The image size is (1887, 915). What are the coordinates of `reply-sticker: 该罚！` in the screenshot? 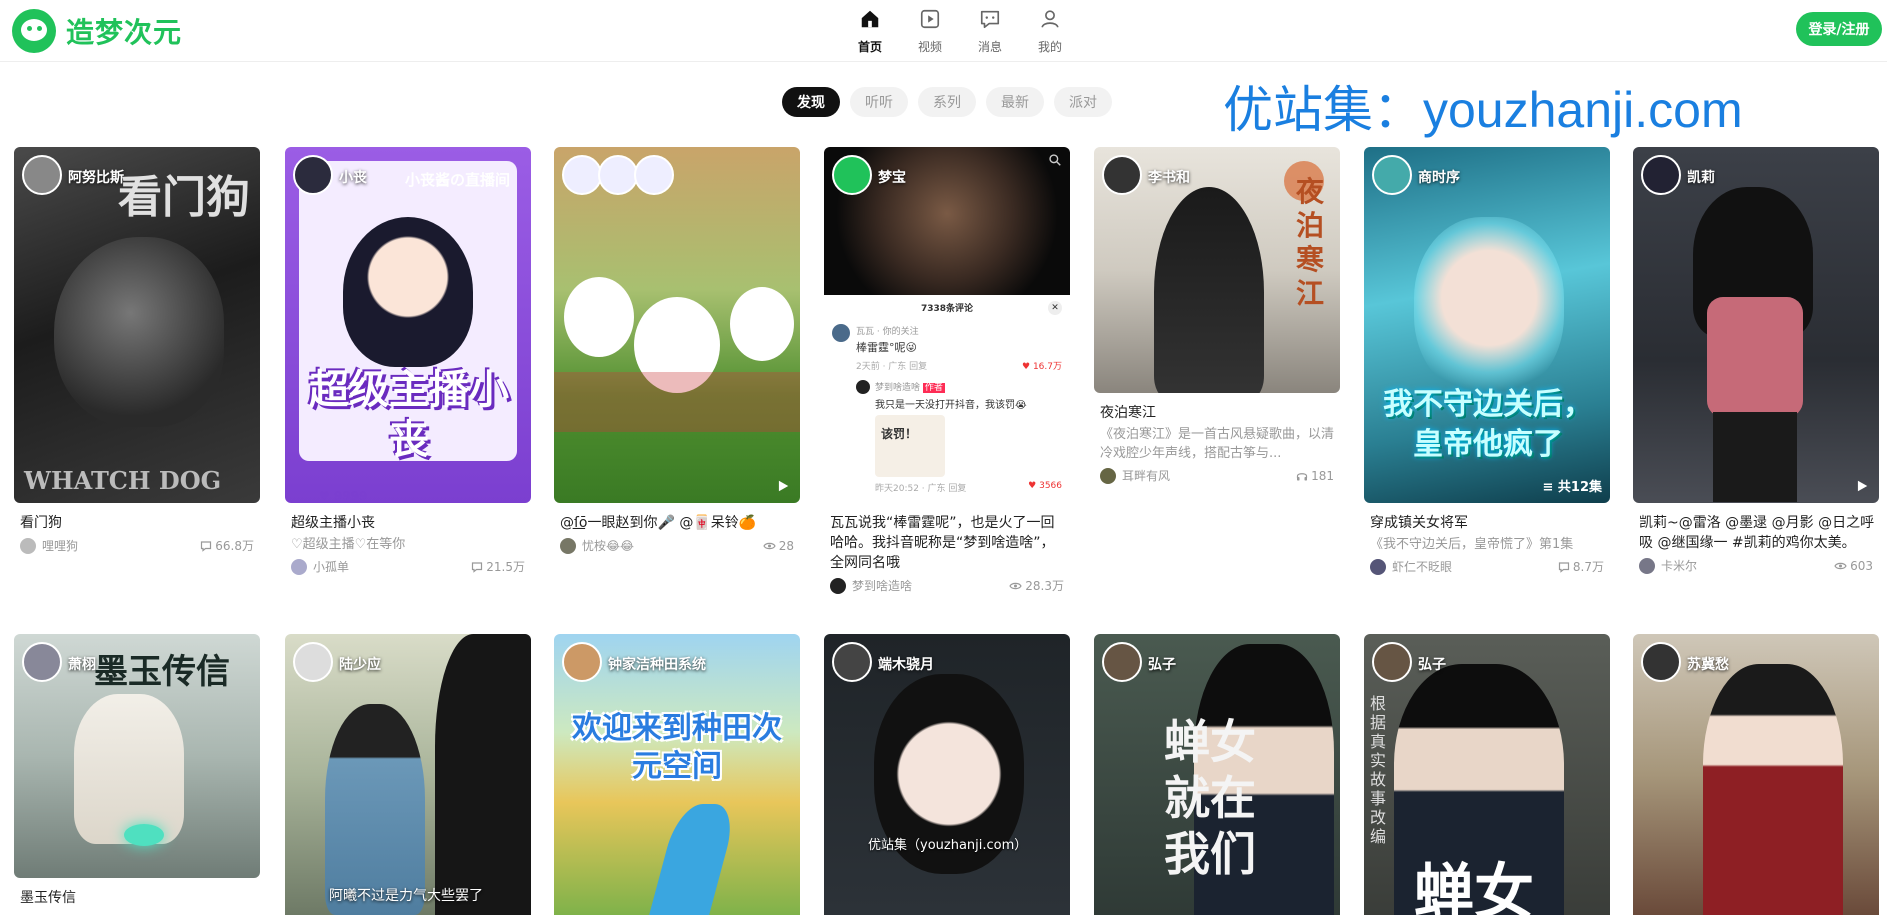 It's located at (910, 446).